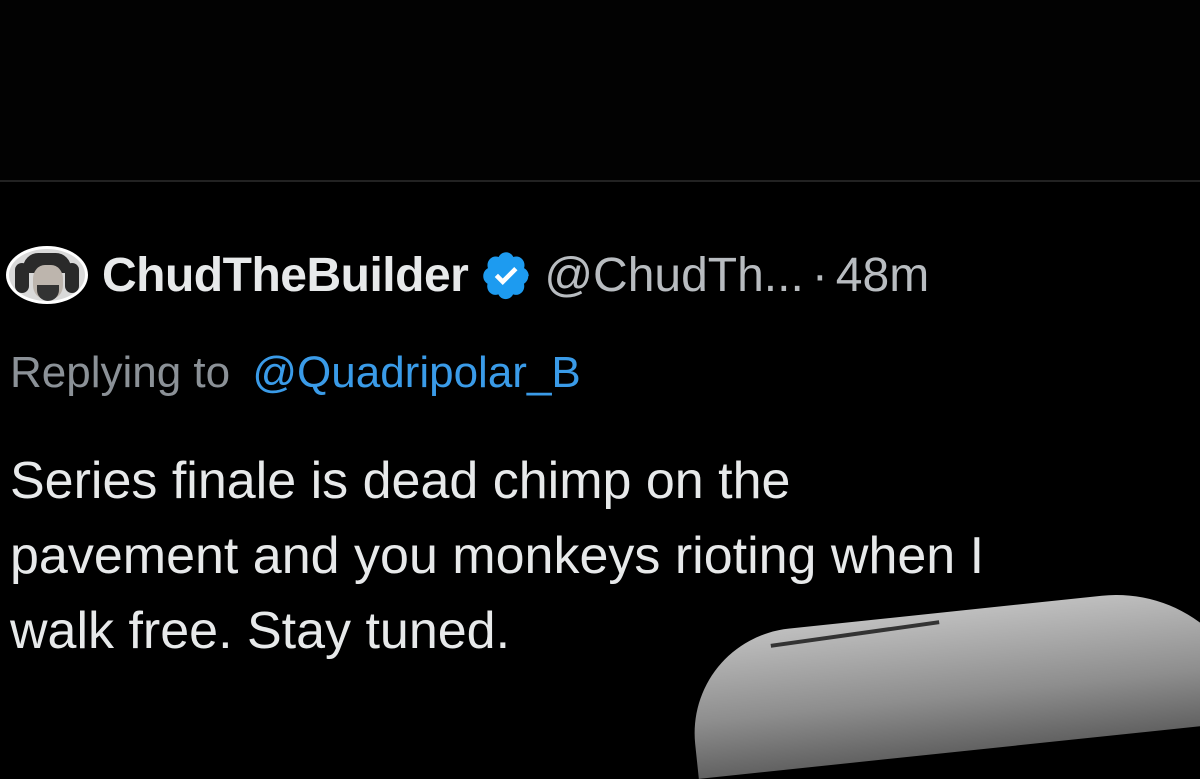 Image resolution: width=1200 pixels, height=779 pixels. I want to click on tweet-text-line: pavement and you monkeys rioting when I, so click(497, 556).